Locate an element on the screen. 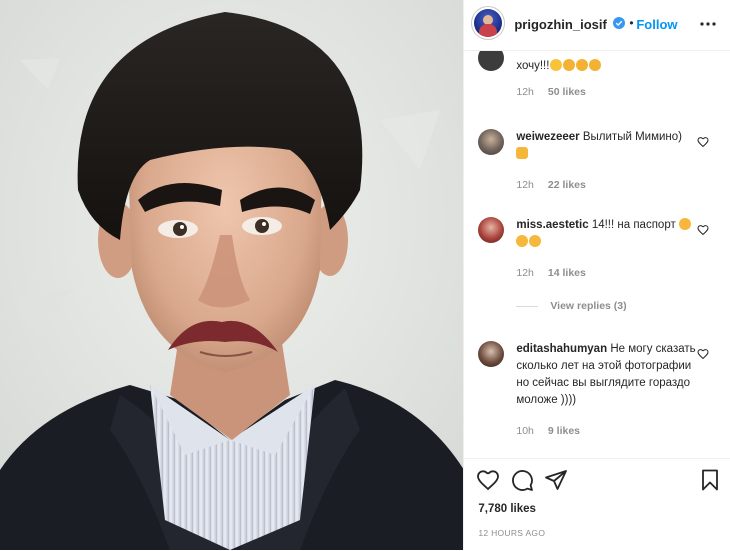 This screenshot has width=730, height=551. likes-count: 7,780 likes is located at coordinates (507, 509).